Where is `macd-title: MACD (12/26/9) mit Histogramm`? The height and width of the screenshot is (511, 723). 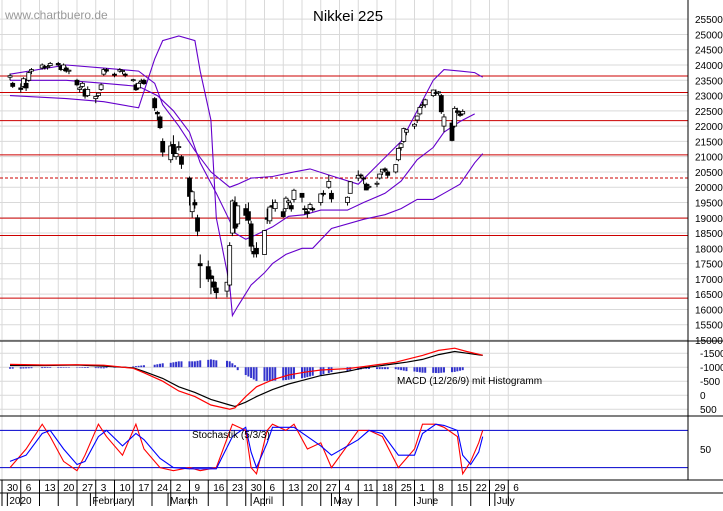
macd-title: MACD (12/26/9) mit Histogramm is located at coordinates (469, 381).